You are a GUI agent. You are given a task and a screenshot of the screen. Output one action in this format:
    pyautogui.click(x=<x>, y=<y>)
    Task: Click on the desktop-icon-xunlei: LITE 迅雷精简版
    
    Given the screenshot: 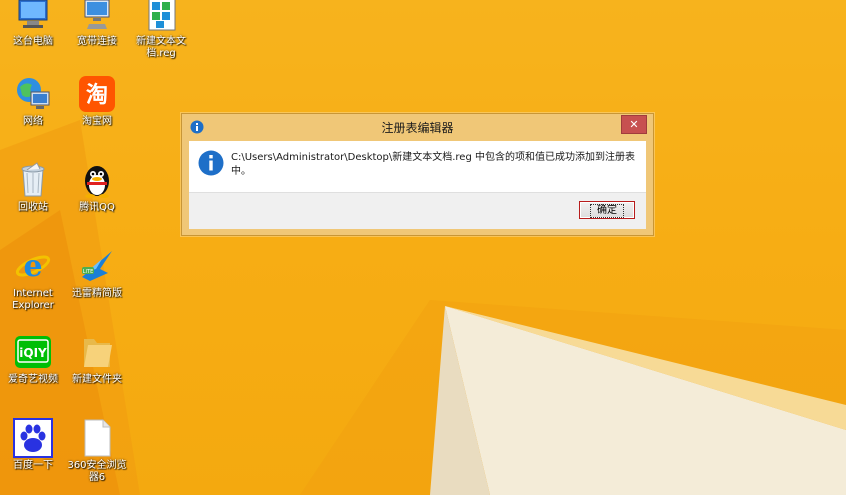 What is the action you would take?
    pyautogui.click(x=97, y=273)
    